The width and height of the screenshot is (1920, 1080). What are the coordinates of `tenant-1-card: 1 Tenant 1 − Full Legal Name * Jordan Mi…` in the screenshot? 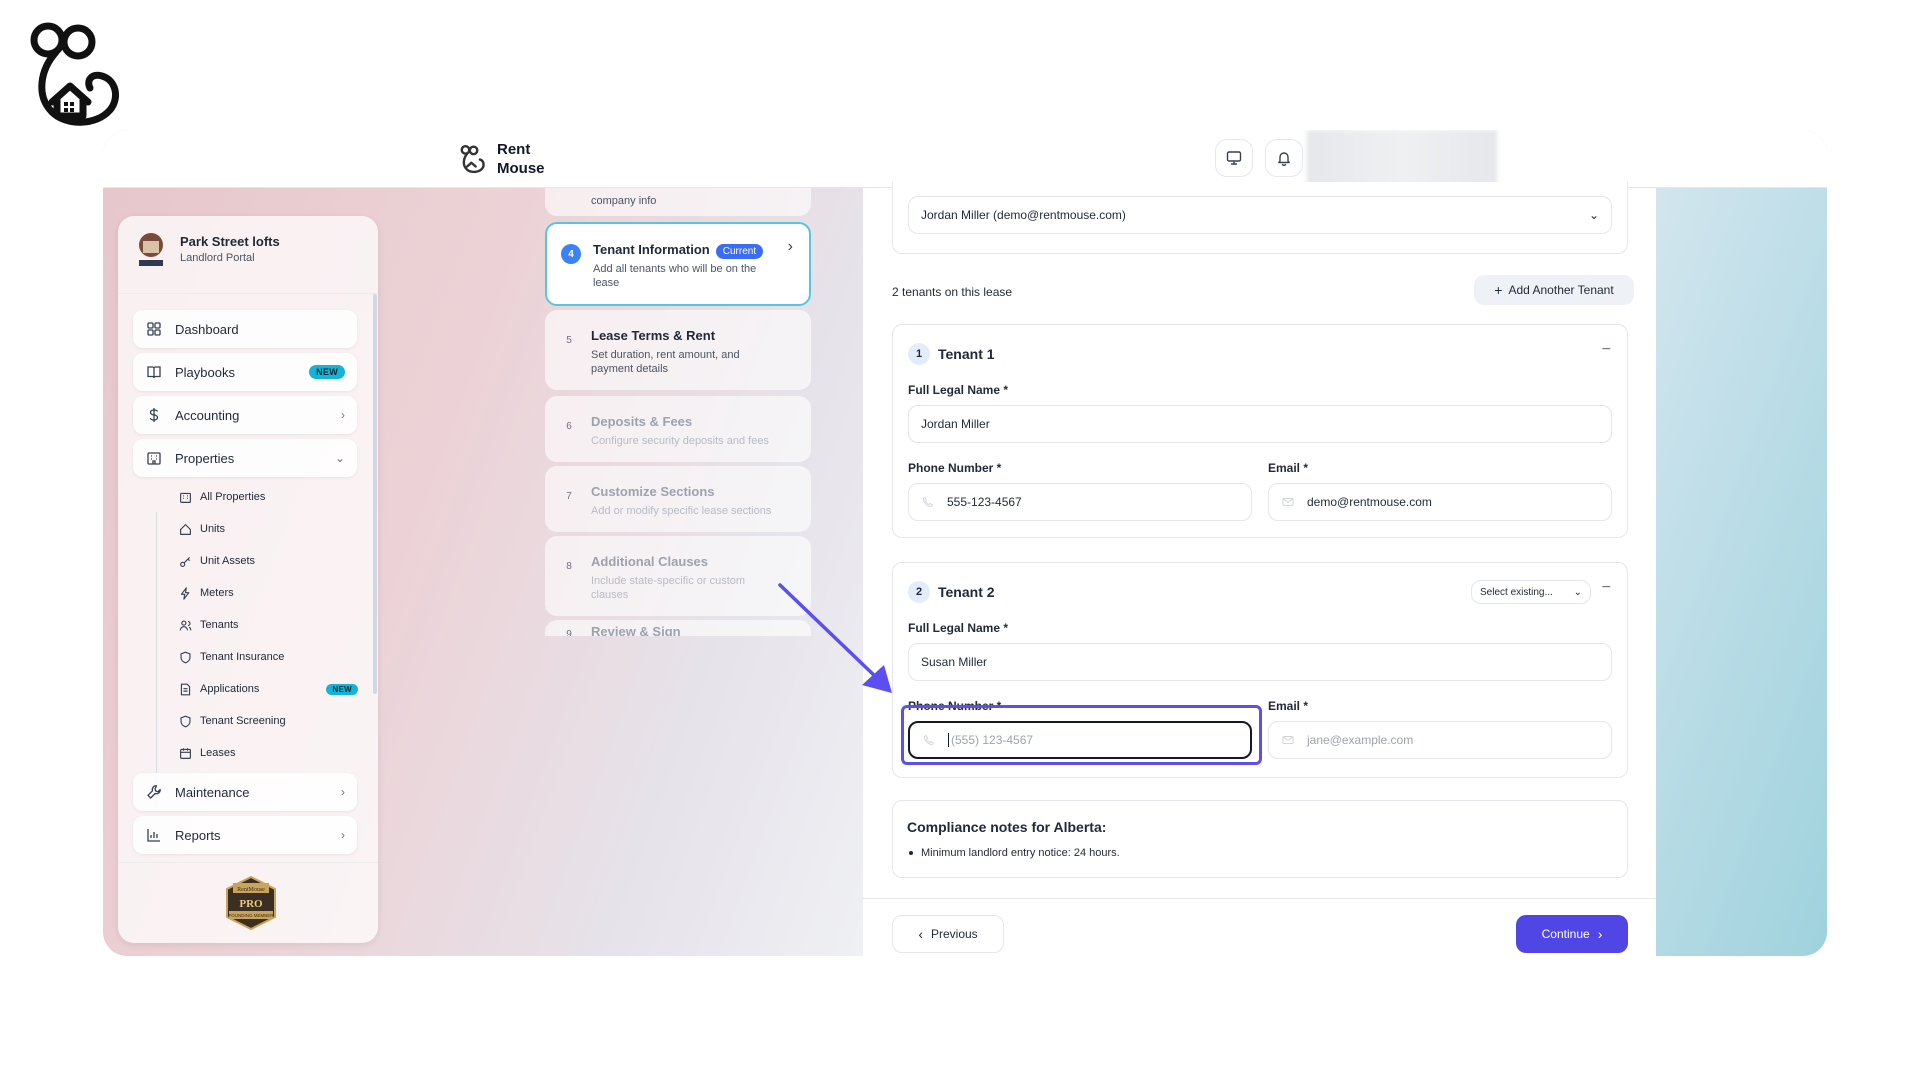 It's located at (1260, 431).